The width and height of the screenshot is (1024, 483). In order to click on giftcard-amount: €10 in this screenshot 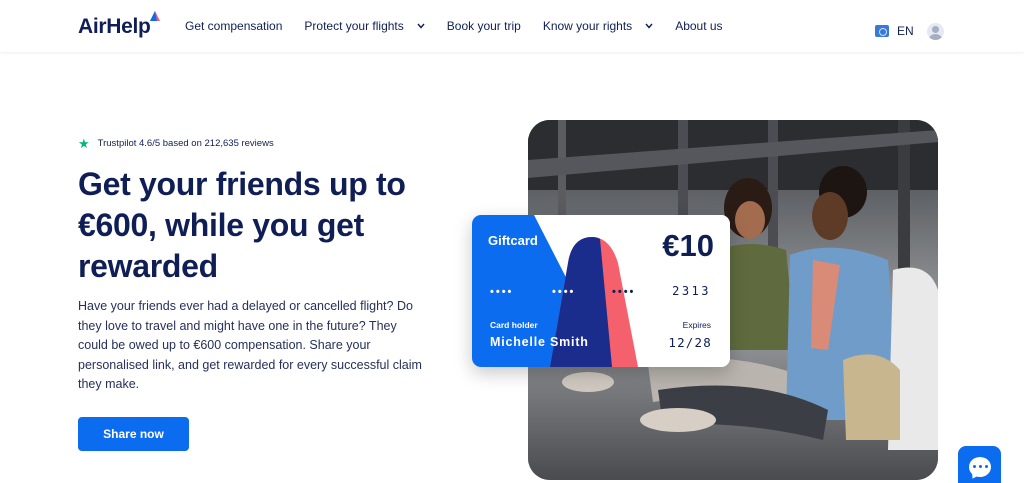, I will do `click(688, 245)`.